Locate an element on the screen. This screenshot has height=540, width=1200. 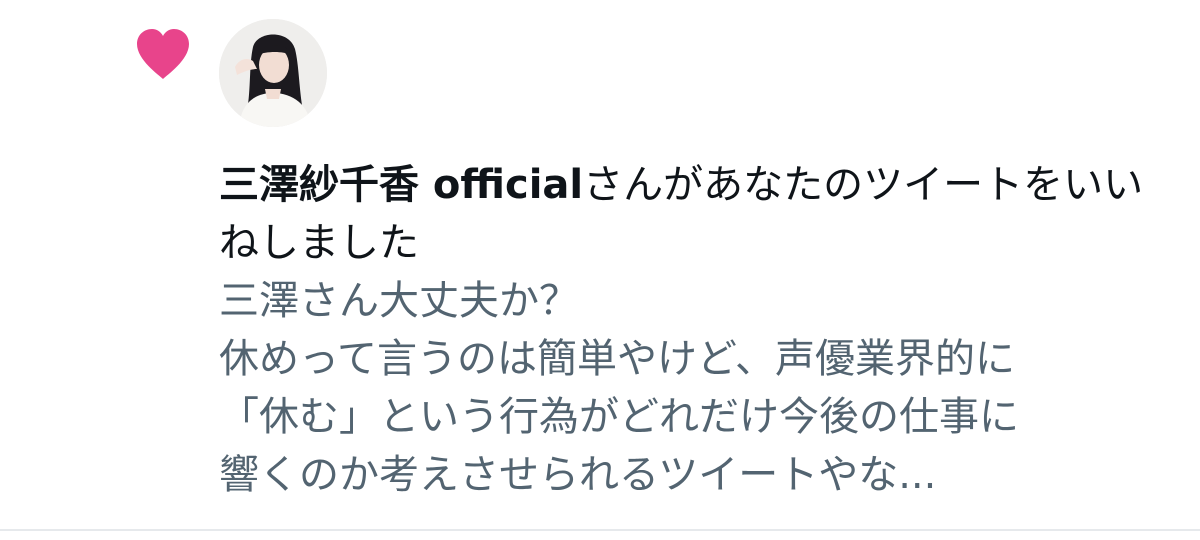
divider is located at coordinates (600, 530).